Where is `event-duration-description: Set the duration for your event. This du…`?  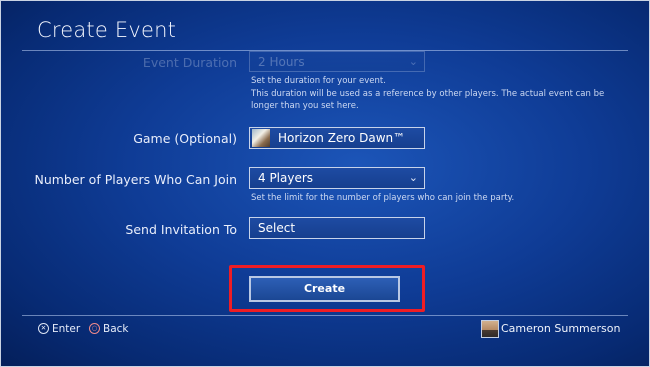
event-duration-description: Set the duration for your event. This du… is located at coordinates (427, 94).